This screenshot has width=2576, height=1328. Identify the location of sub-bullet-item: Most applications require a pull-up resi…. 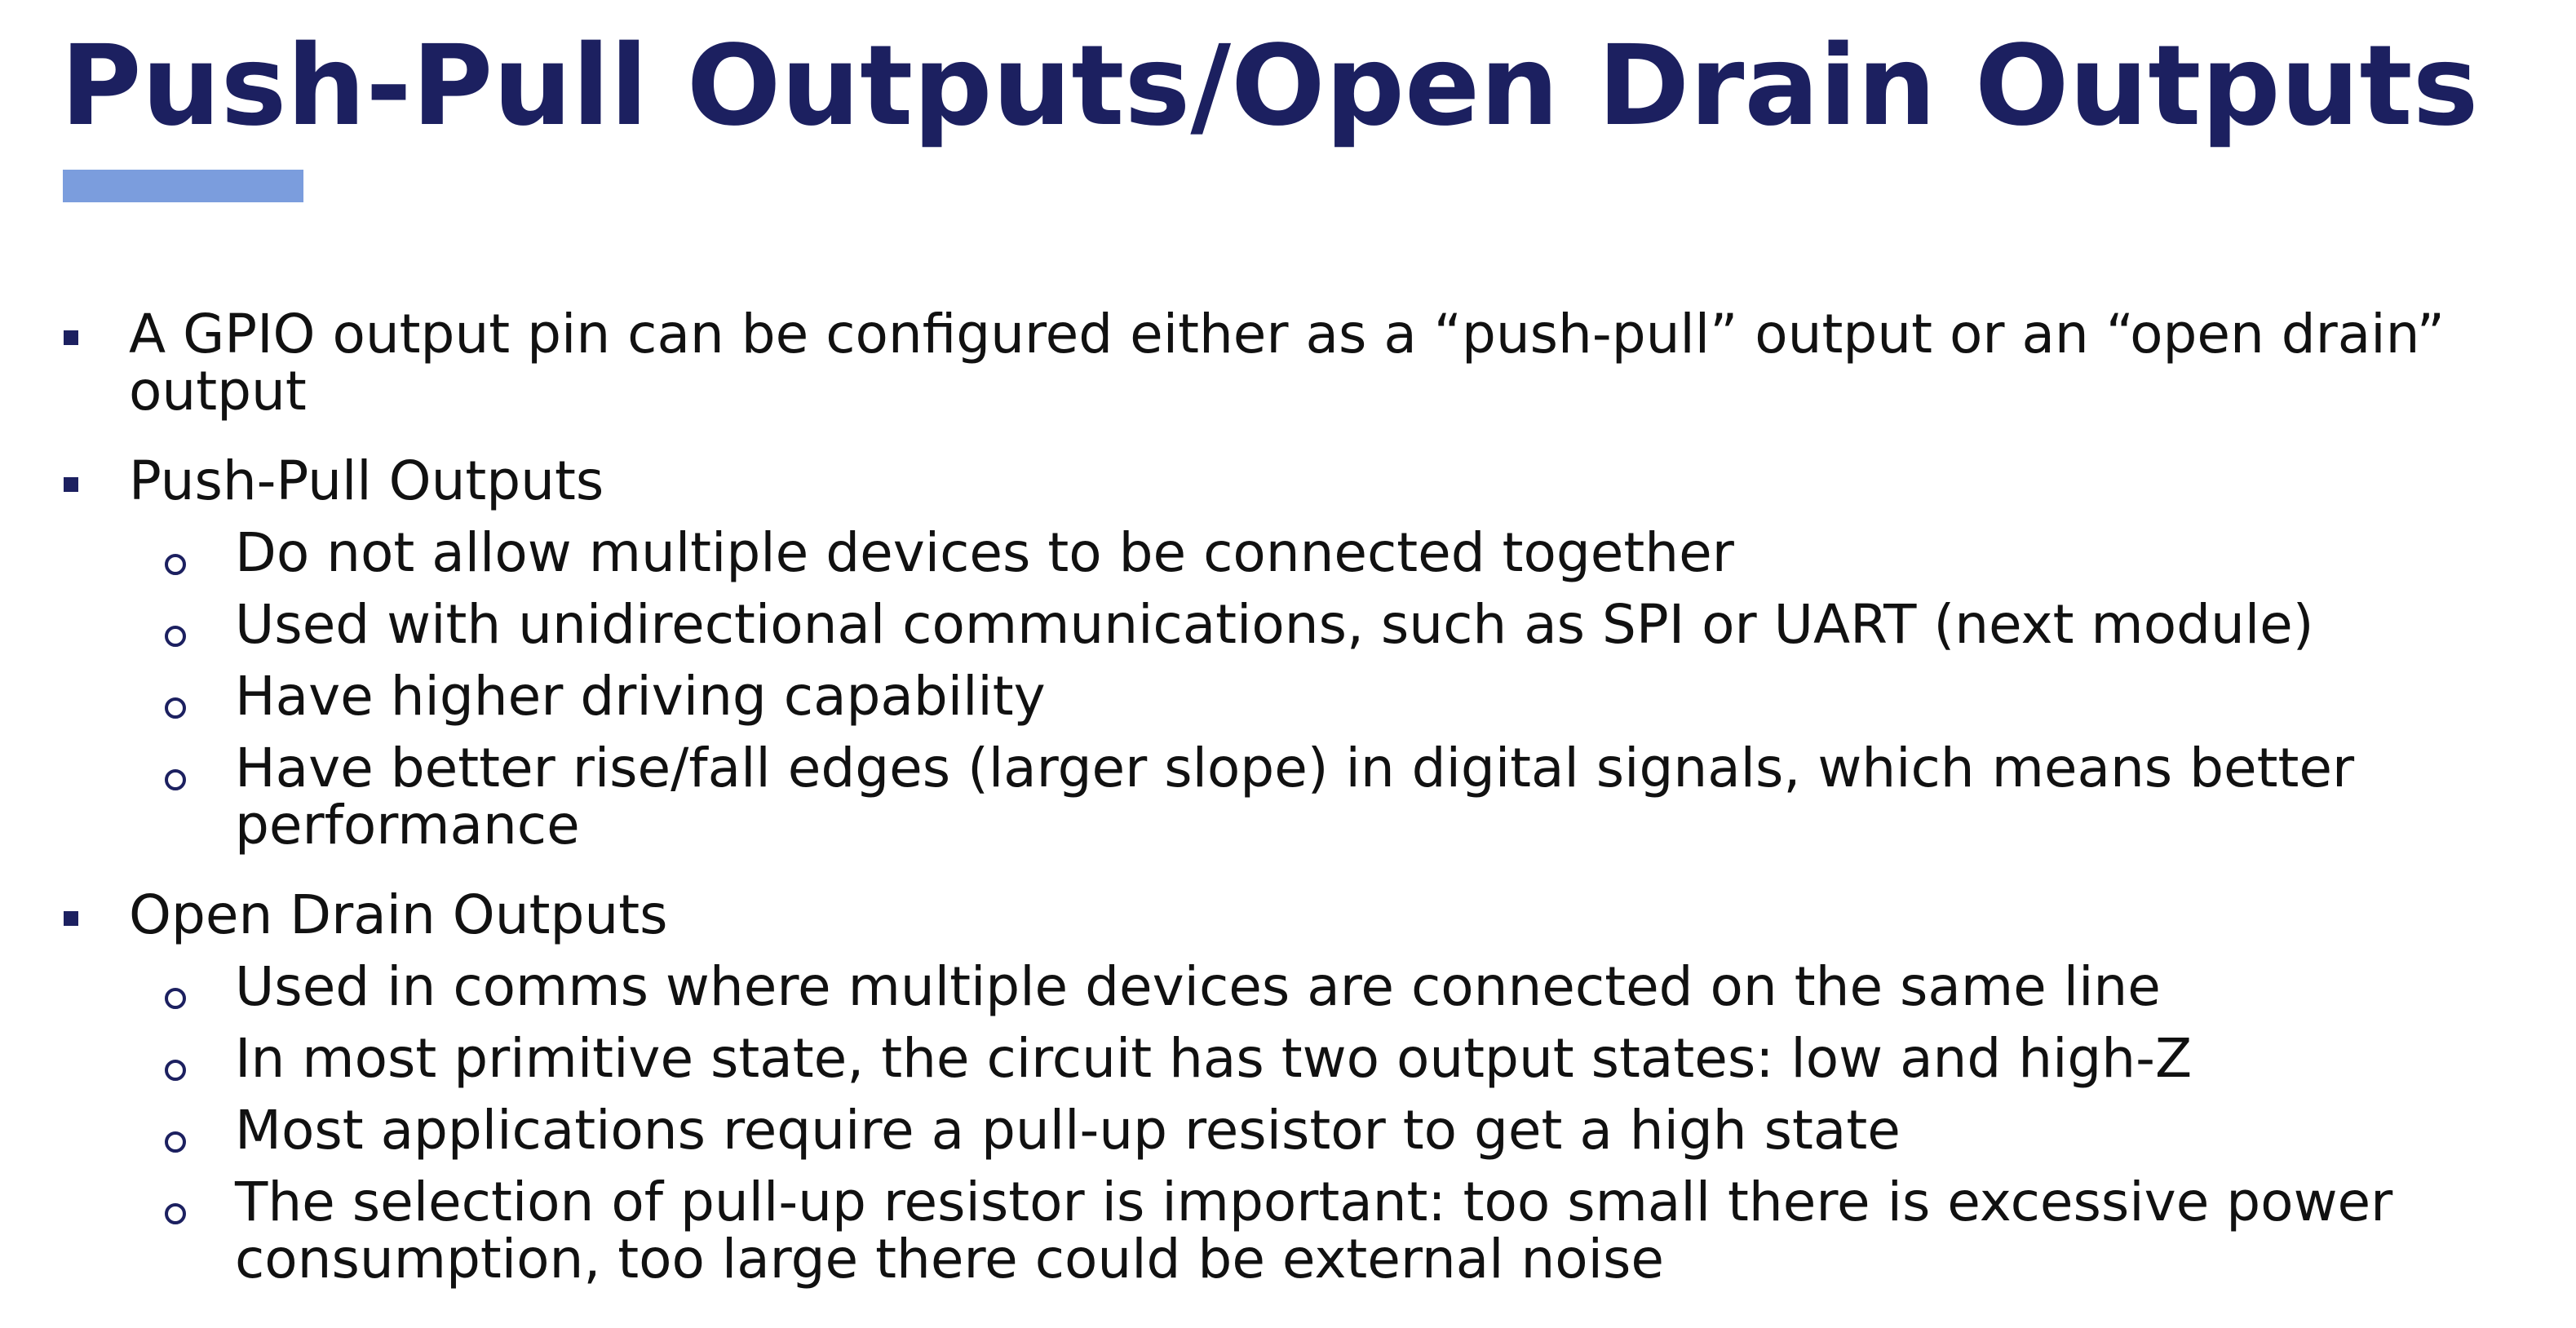
(1302, 1130).